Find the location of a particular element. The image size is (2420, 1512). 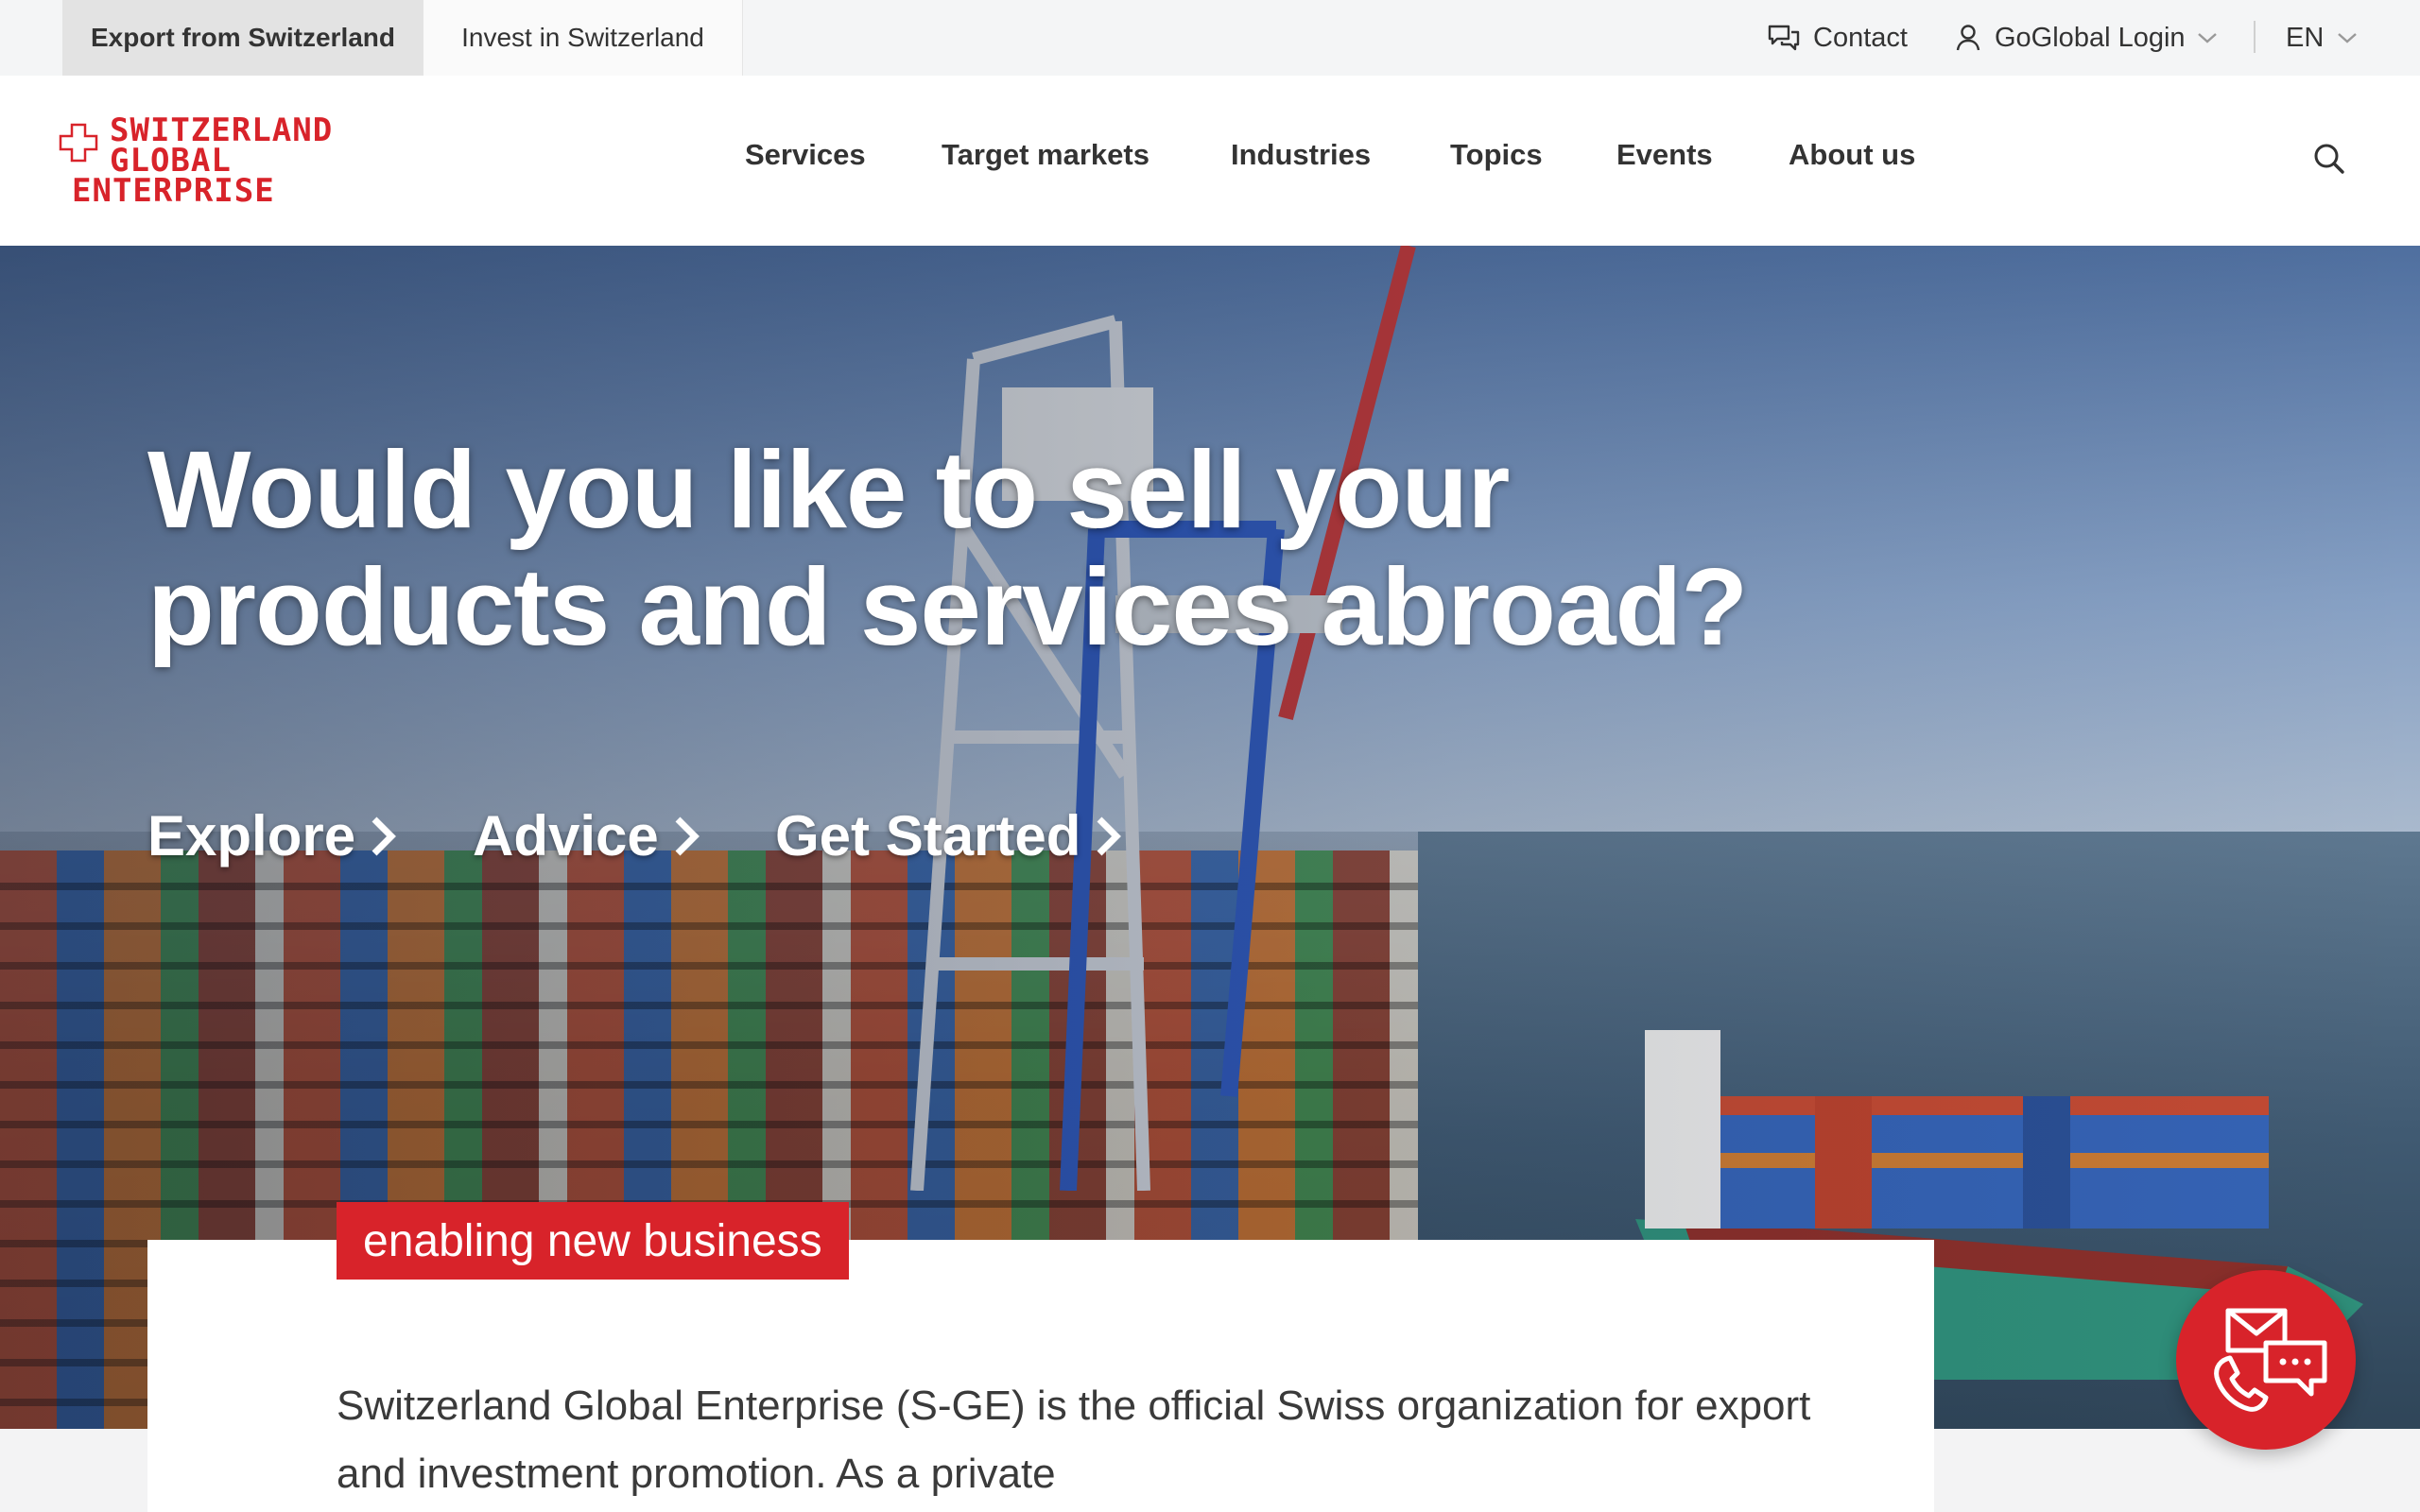

search-button is located at coordinates (2329, 159).